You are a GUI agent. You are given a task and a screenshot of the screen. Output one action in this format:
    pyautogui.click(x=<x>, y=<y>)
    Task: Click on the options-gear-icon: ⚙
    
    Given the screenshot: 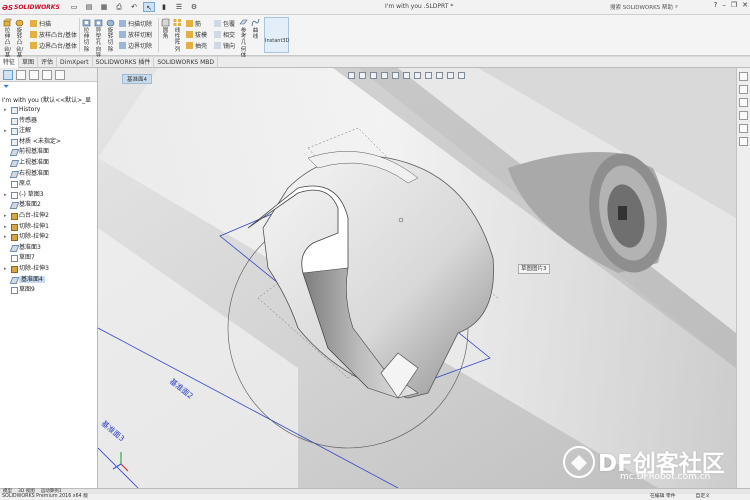 What is the action you would take?
    pyautogui.click(x=194, y=7)
    